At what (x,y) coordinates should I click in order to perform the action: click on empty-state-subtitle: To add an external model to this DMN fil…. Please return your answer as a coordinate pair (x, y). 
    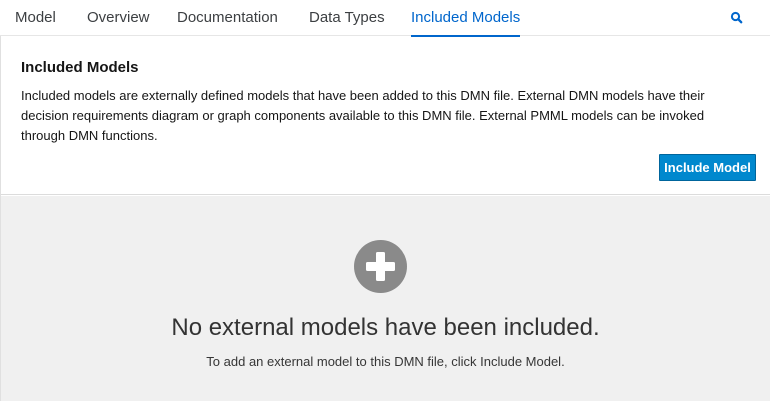
    Looking at the image, I should click on (385, 361).